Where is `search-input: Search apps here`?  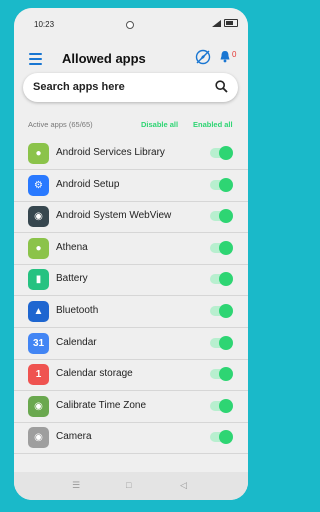 search-input: Search apps here is located at coordinates (130, 87).